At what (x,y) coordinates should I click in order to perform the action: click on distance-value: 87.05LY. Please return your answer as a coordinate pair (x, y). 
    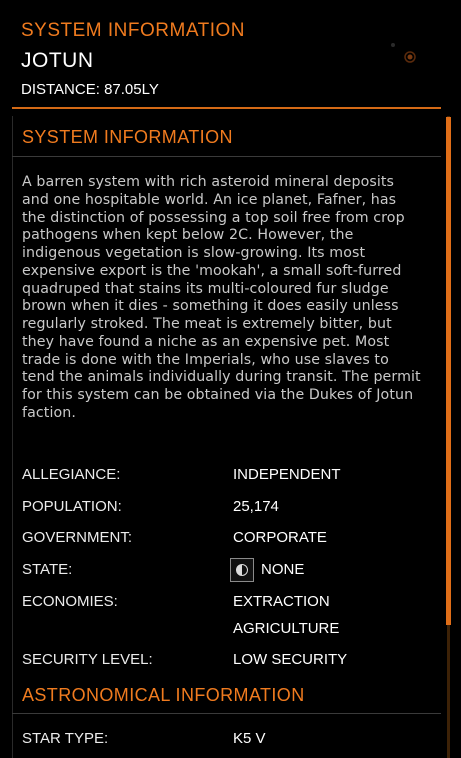
    Looking at the image, I should click on (131, 89).